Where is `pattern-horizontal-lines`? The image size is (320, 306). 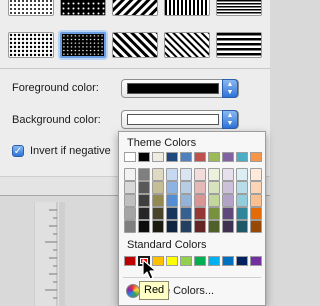
pattern-horizontal-lines is located at coordinates (239, 8).